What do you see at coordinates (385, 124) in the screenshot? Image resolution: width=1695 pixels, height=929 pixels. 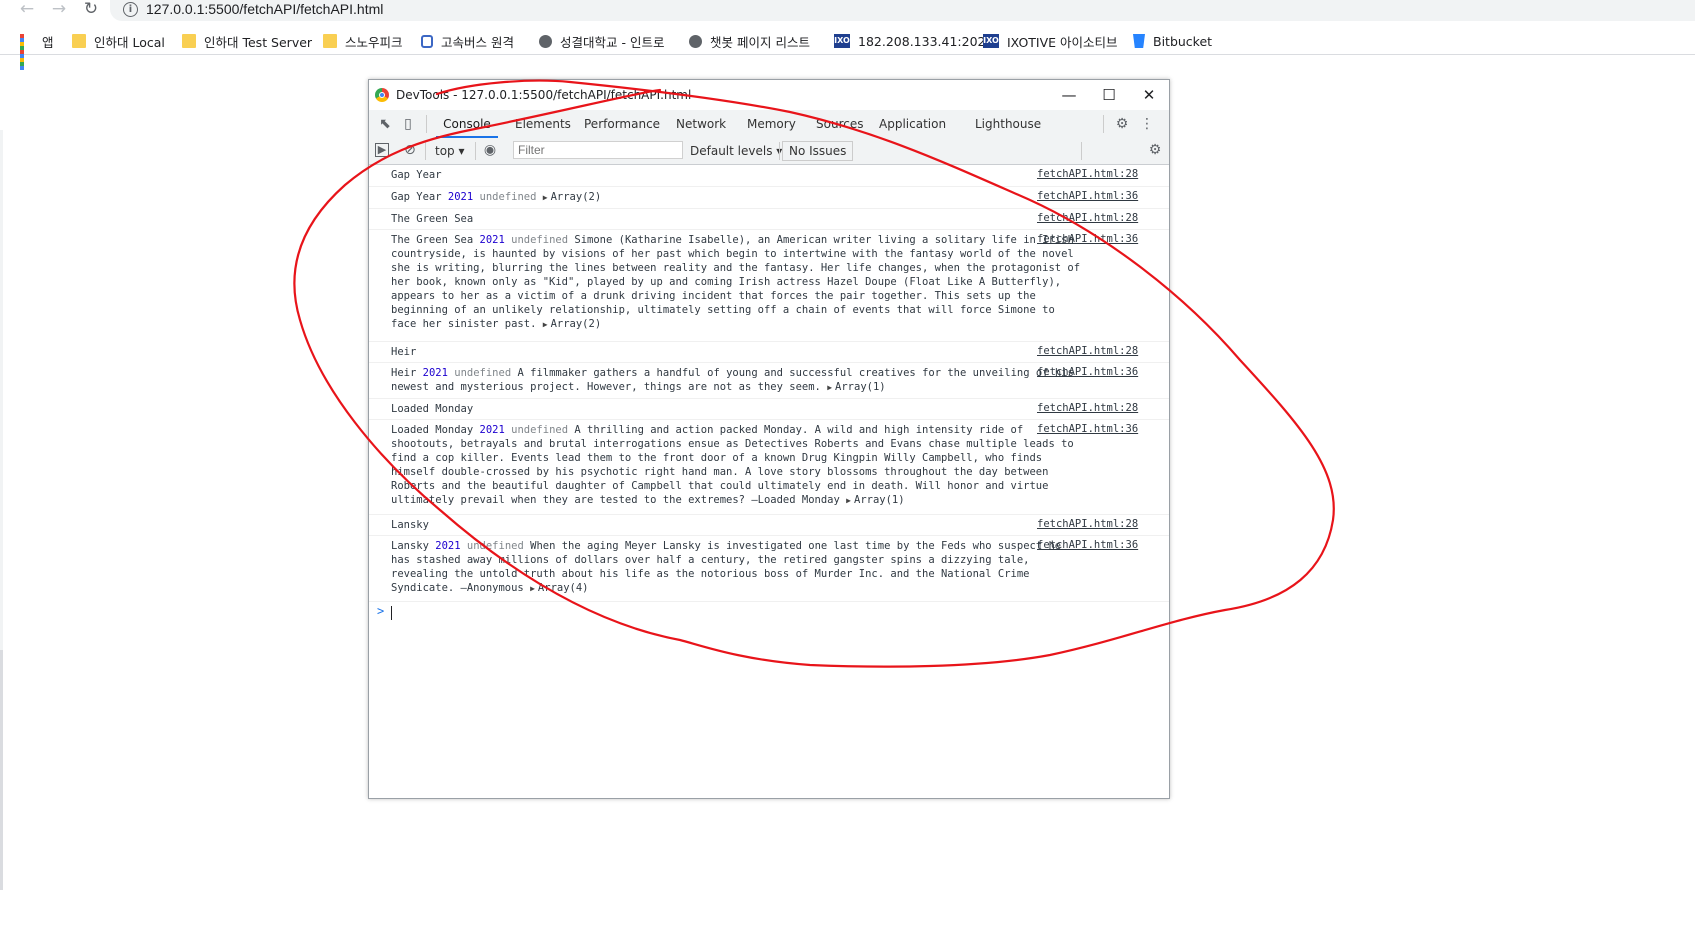 I see `inspect-element-icon: ⬉` at bounding box center [385, 124].